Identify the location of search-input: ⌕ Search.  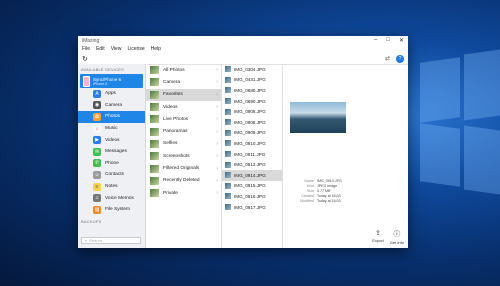
(111, 240).